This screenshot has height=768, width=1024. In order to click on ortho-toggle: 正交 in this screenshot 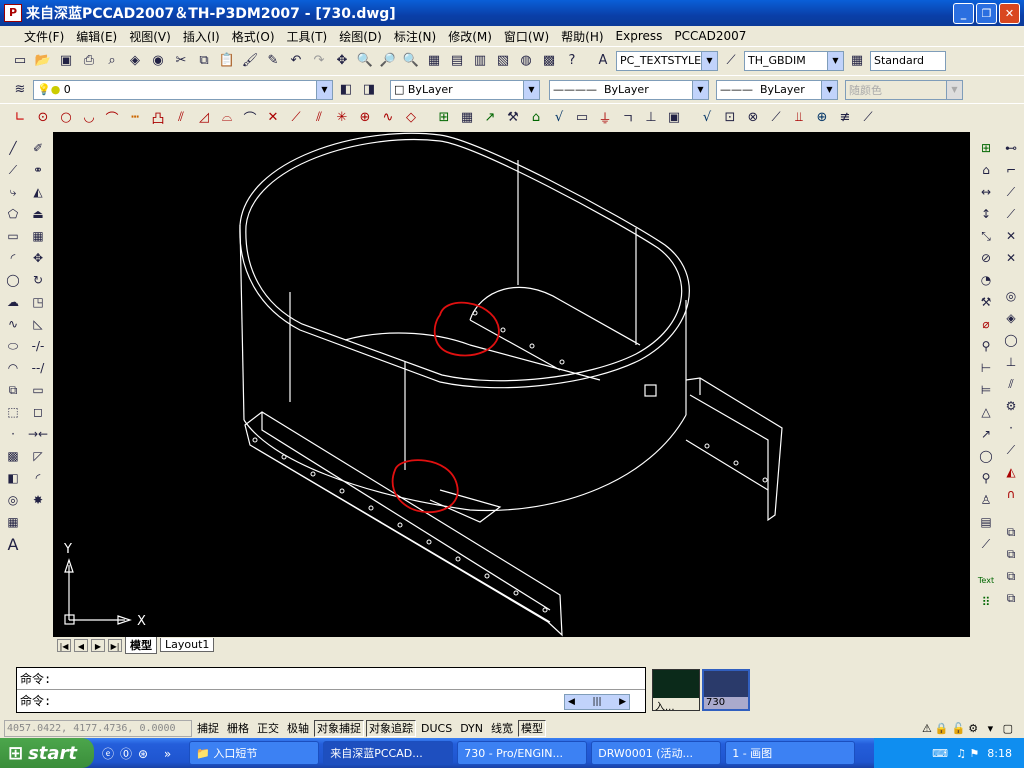, I will do `click(268, 728)`.